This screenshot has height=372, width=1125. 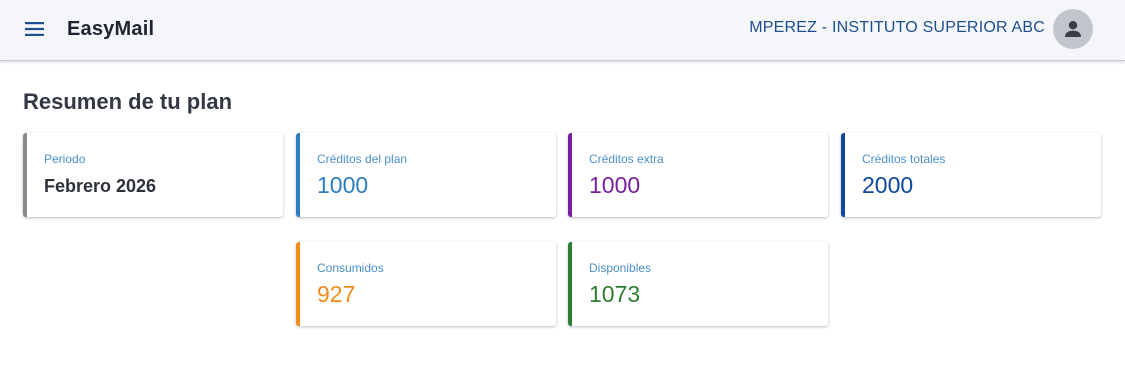 What do you see at coordinates (888, 185) in the screenshot?
I see `card-value: 2000` at bounding box center [888, 185].